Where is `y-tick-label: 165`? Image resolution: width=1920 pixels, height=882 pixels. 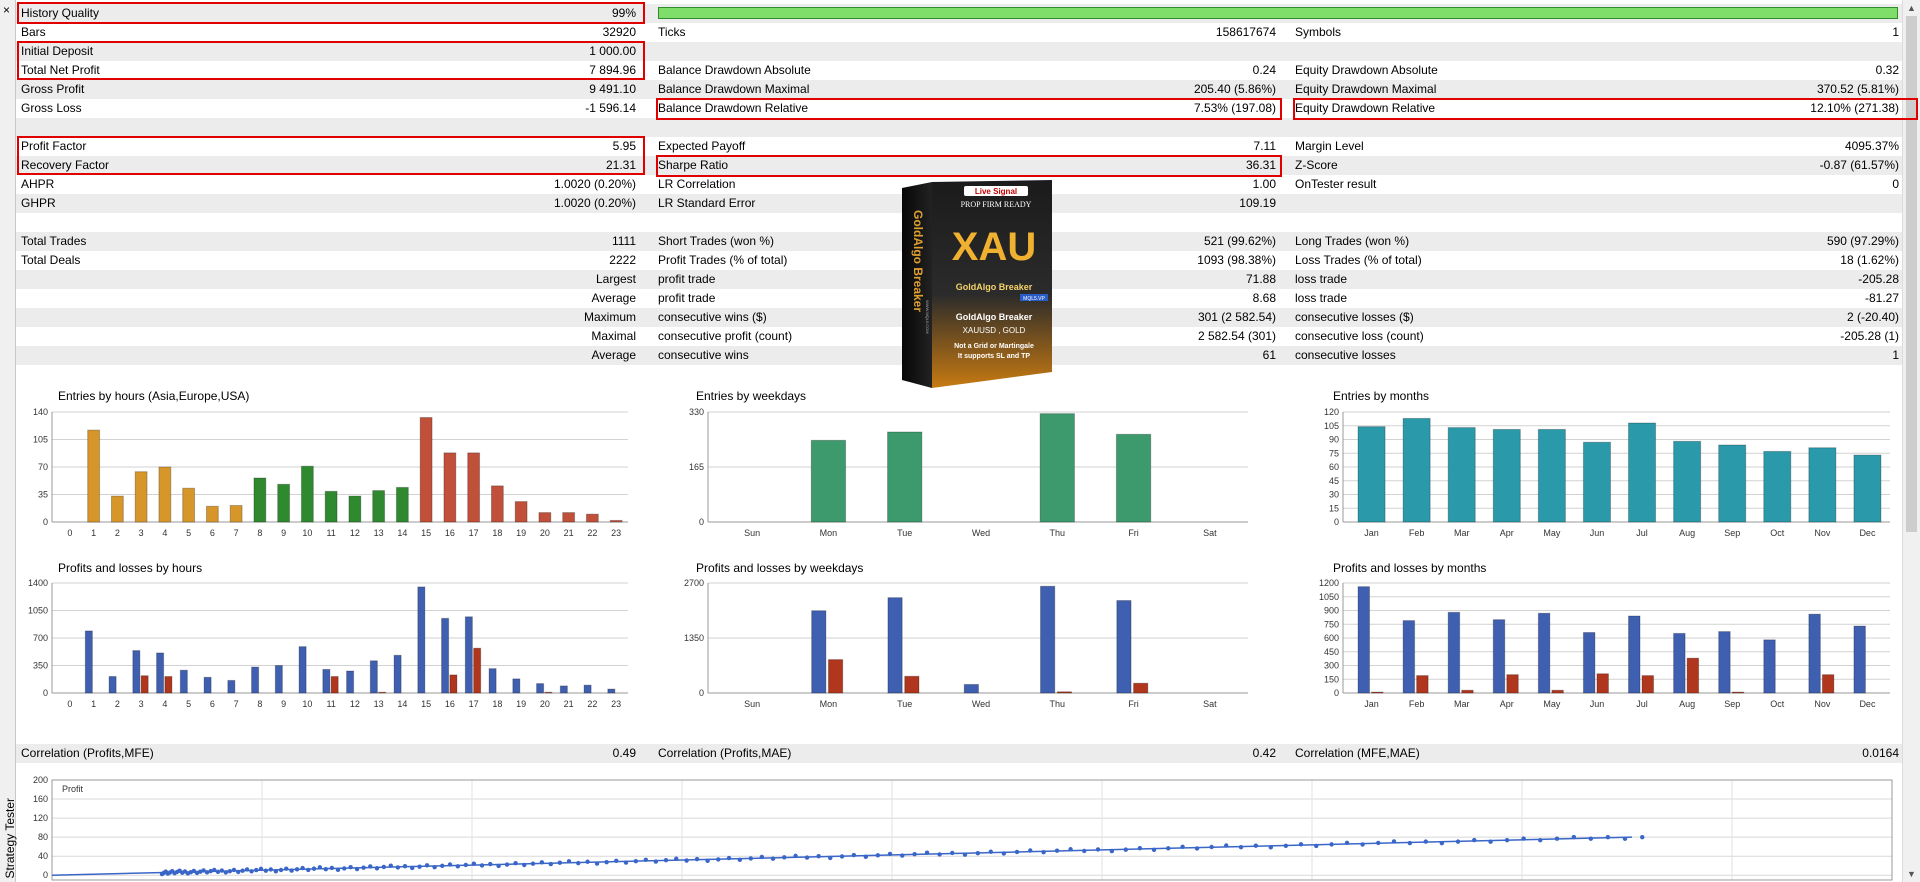 y-tick-label: 165 is located at coordinates (696, 467).